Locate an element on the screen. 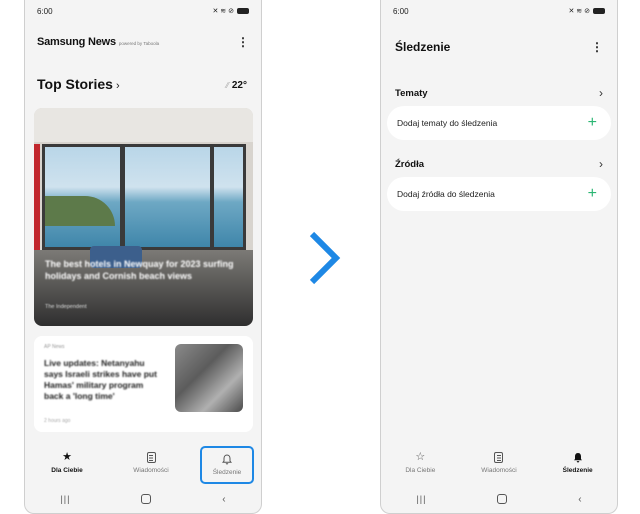 The height and width of the screenshot is (514, 640). section-topics-header: Tematy › is located at coordinates (499, 93).